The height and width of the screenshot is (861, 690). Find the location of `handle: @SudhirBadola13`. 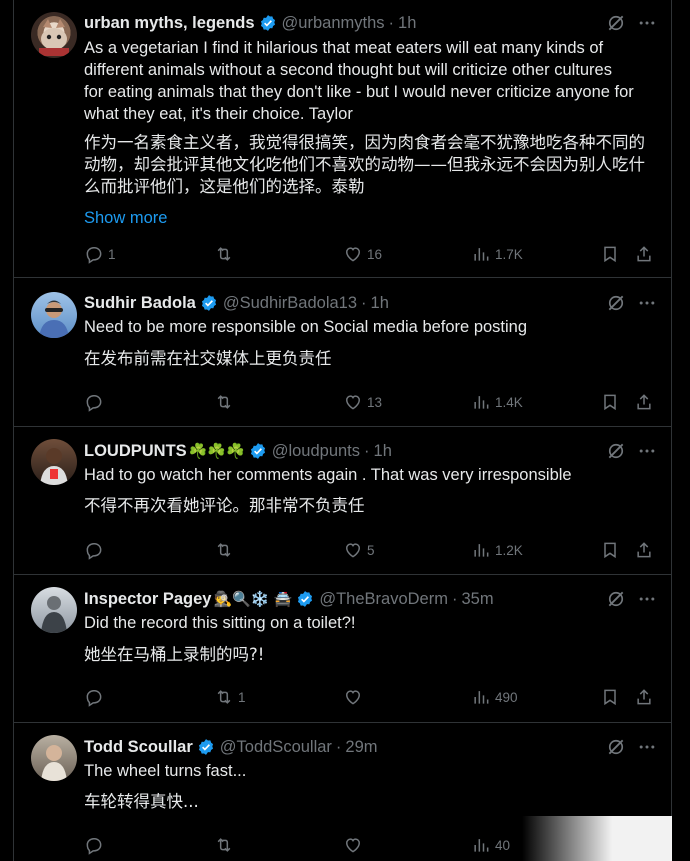

handle: @SudhirBadola13 is located at coordinates (290, 303).